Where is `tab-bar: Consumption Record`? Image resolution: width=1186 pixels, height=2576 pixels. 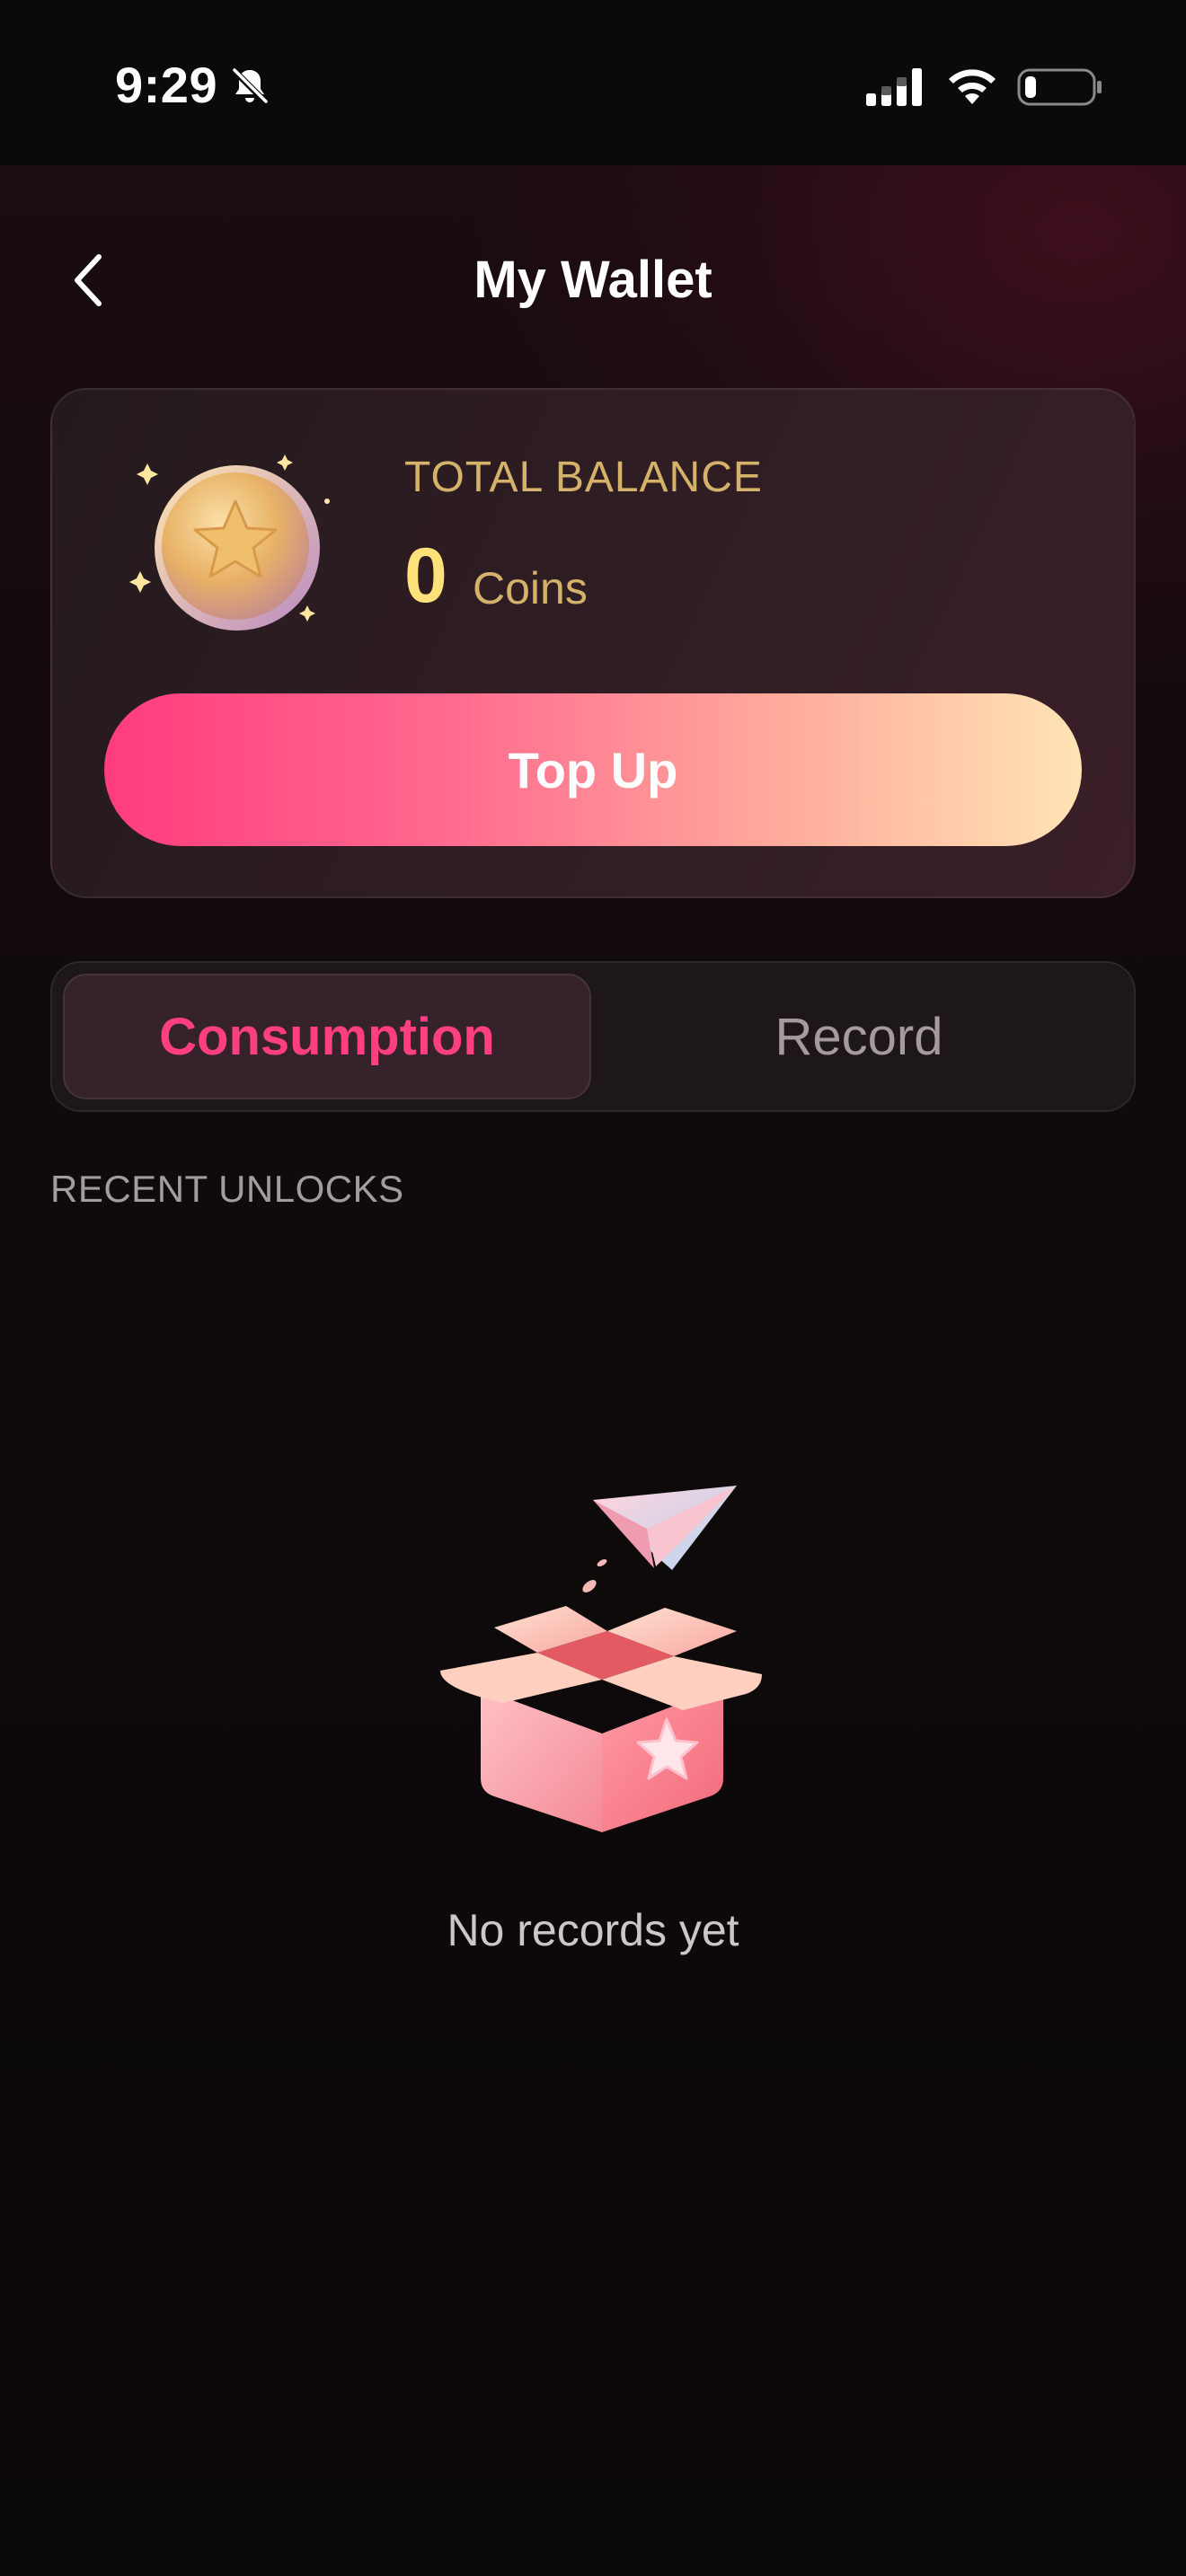
tab-bar: Consumption Record is located at coordinates (593, 1036).